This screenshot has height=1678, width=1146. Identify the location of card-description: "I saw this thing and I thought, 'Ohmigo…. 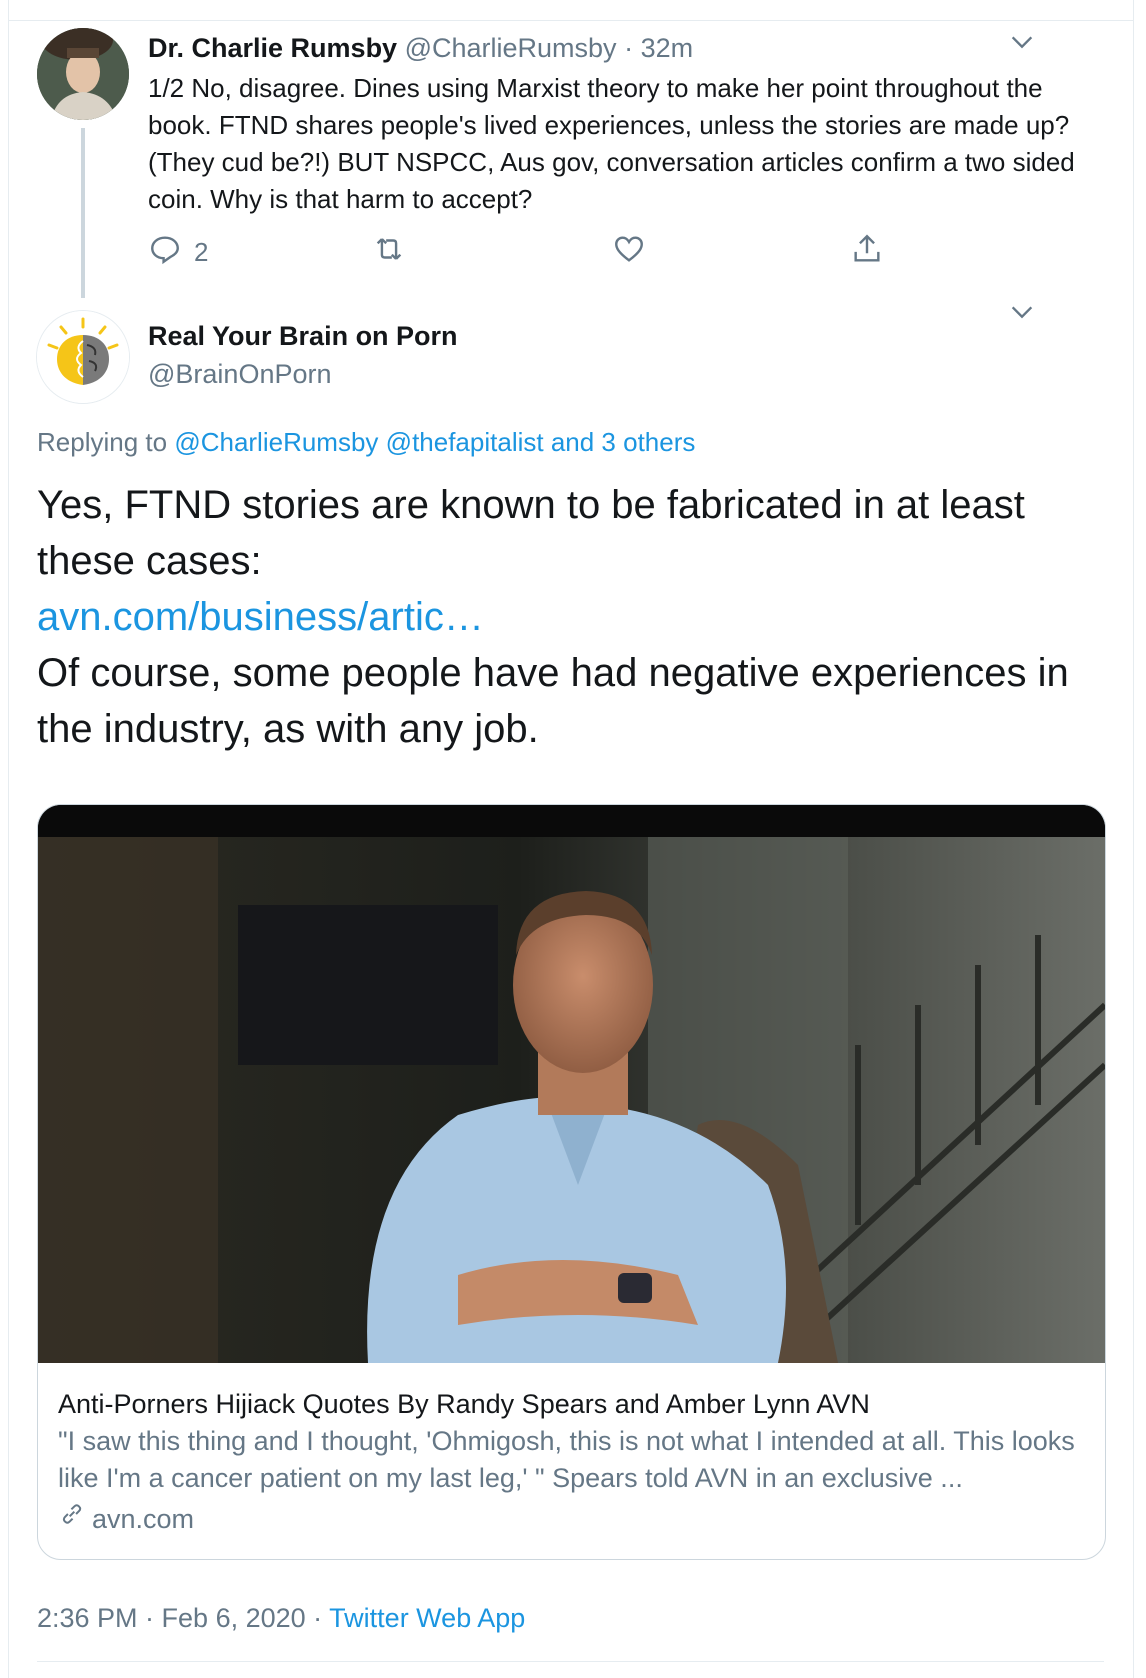
(566, 1459).